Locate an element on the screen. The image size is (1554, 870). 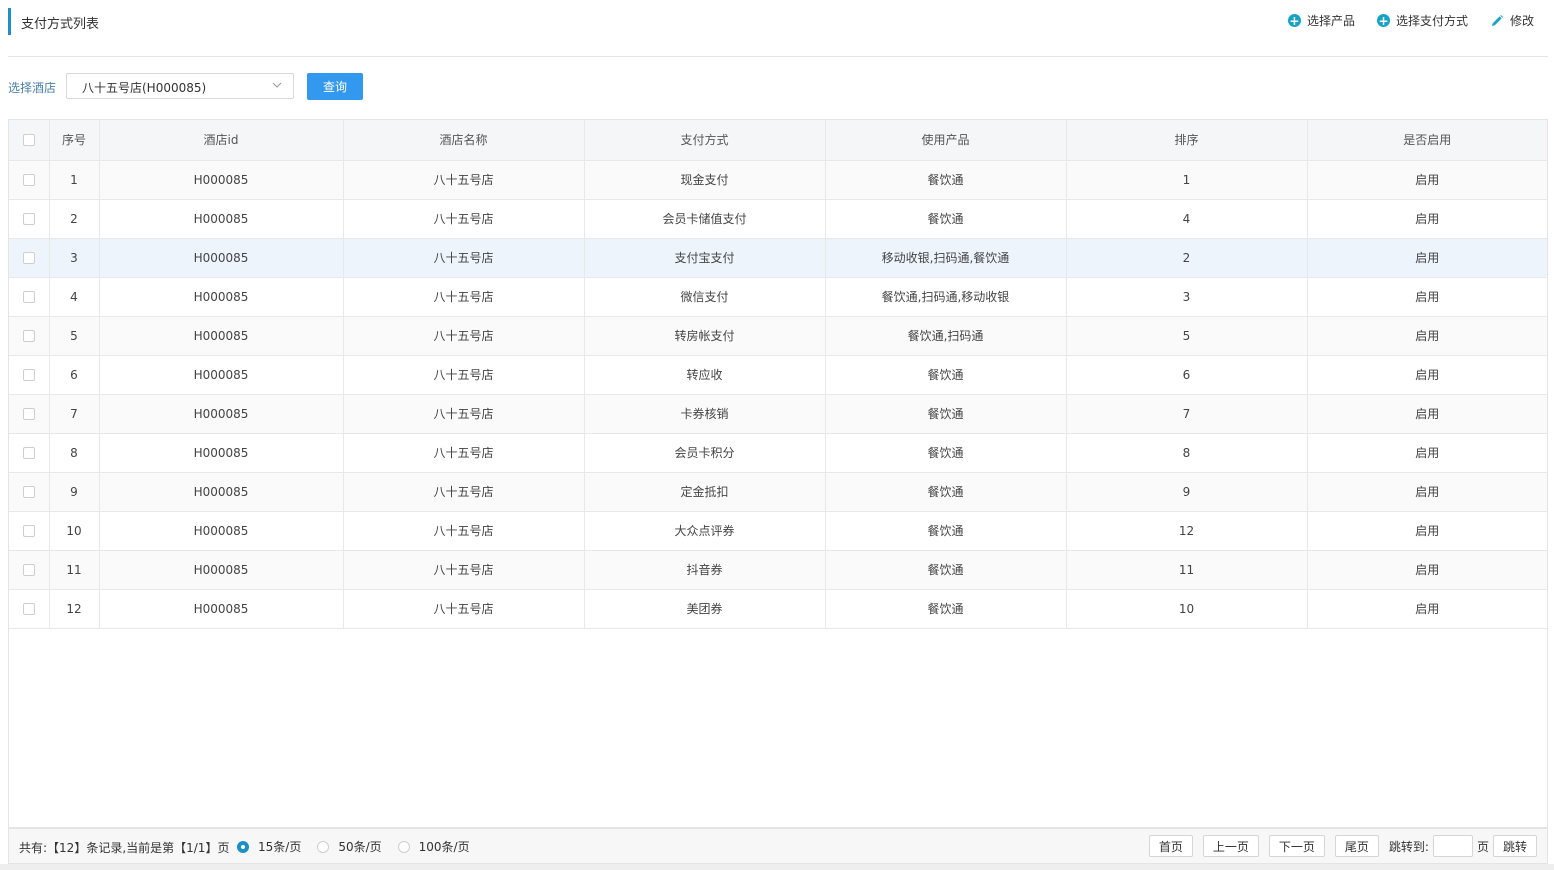
table-row: 2 H000085 八十五号店 会员卡储值支付 餐饮通 4 启用 is located at coordinates (778, 219).